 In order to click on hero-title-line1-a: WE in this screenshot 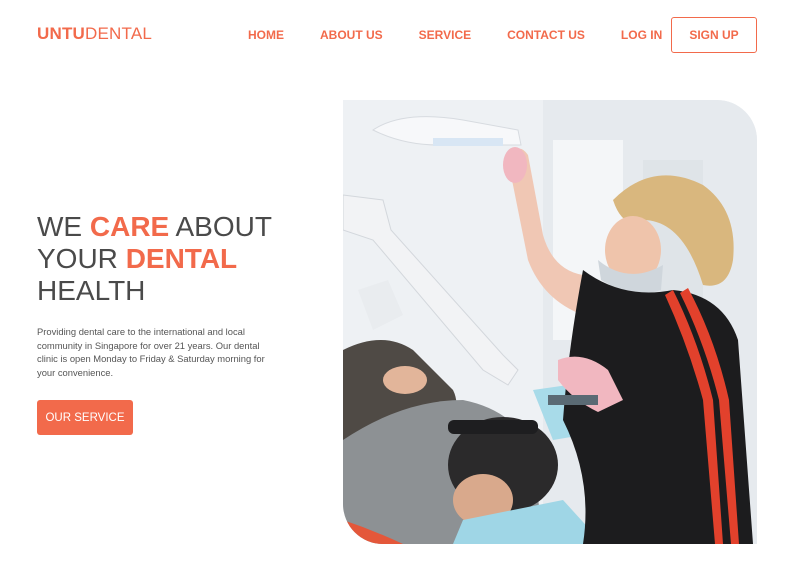, I will do `click(63, 226)`.